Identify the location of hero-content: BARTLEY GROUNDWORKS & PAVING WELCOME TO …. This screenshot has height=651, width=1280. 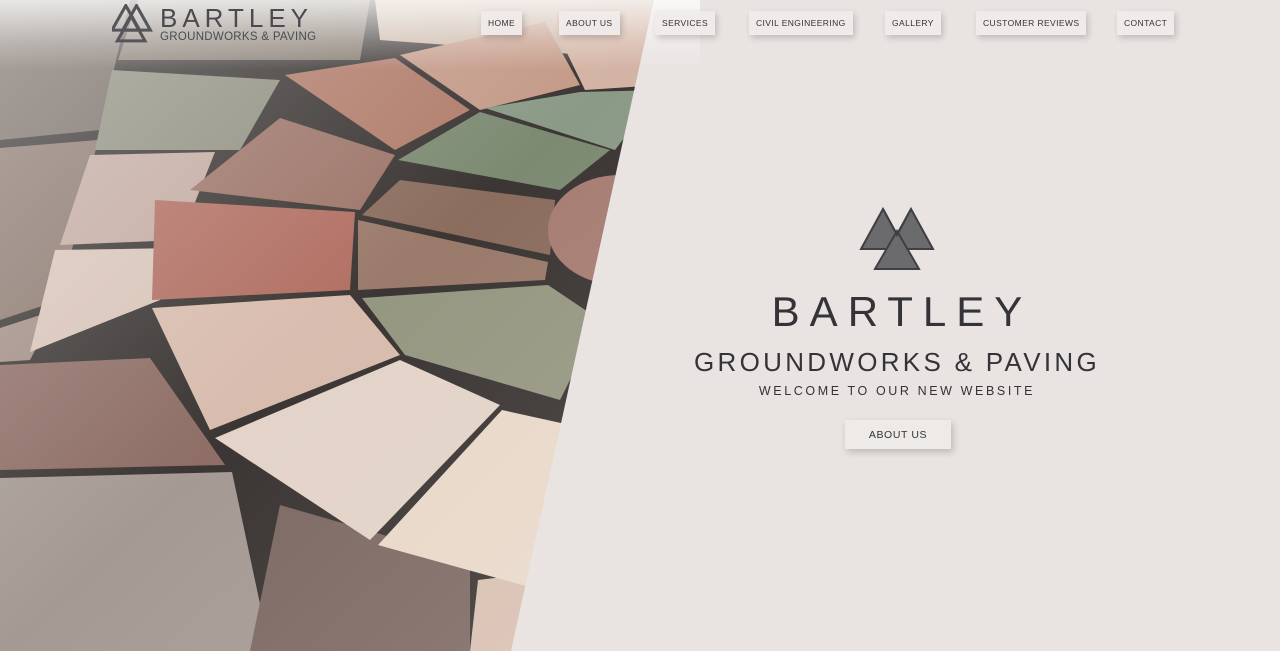
(897, 299).